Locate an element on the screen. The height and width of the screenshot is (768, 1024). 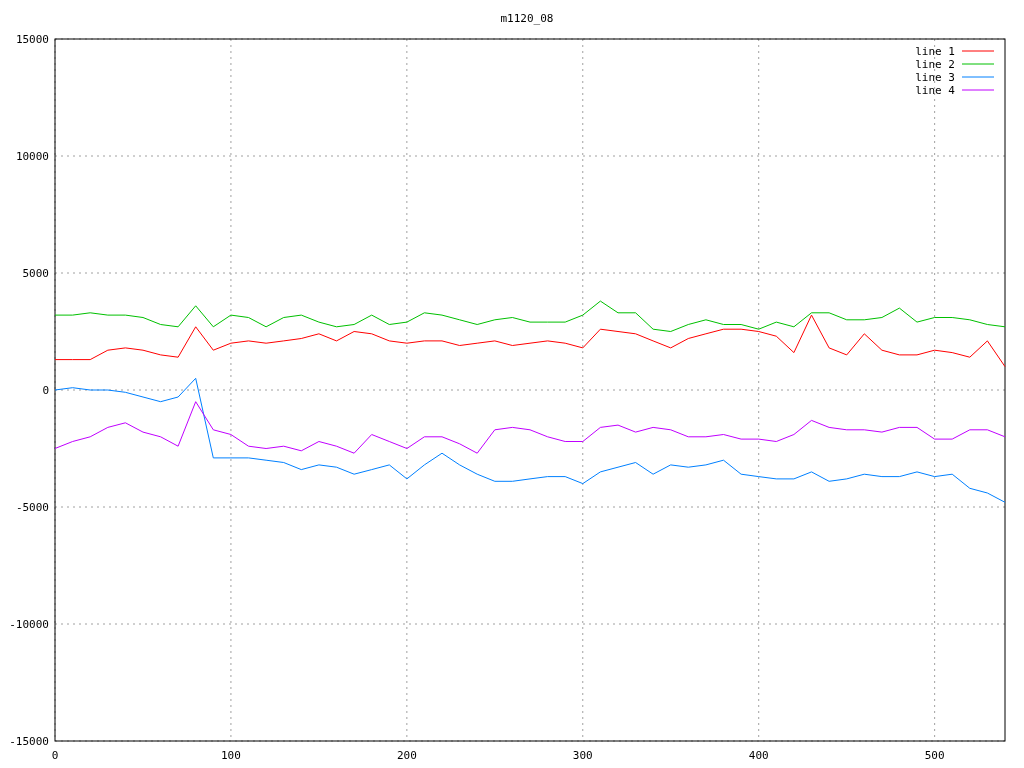
legend-label: line 2 is located at coordinates (935, 64).